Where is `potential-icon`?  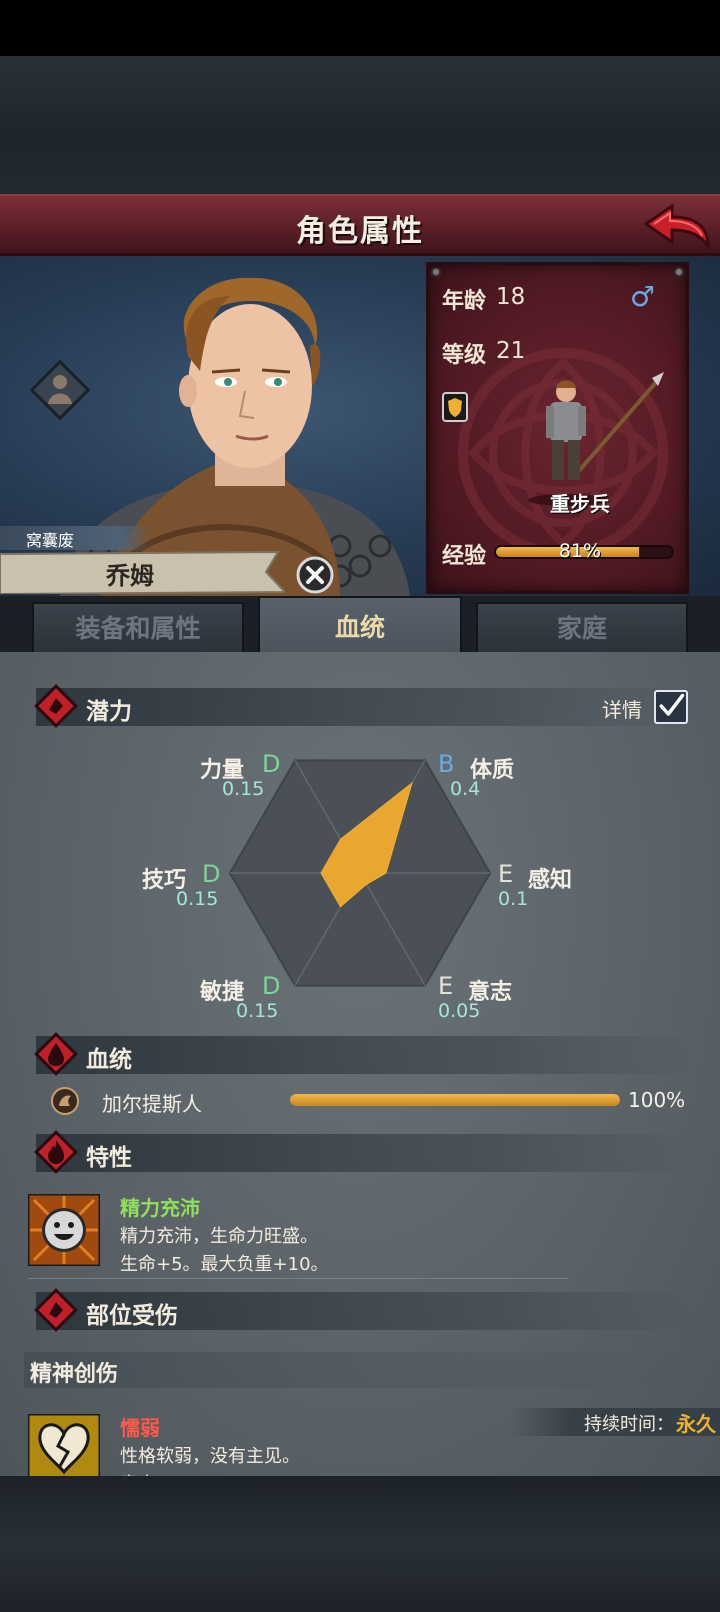 potential-icon is located at coordinates (56, 706).